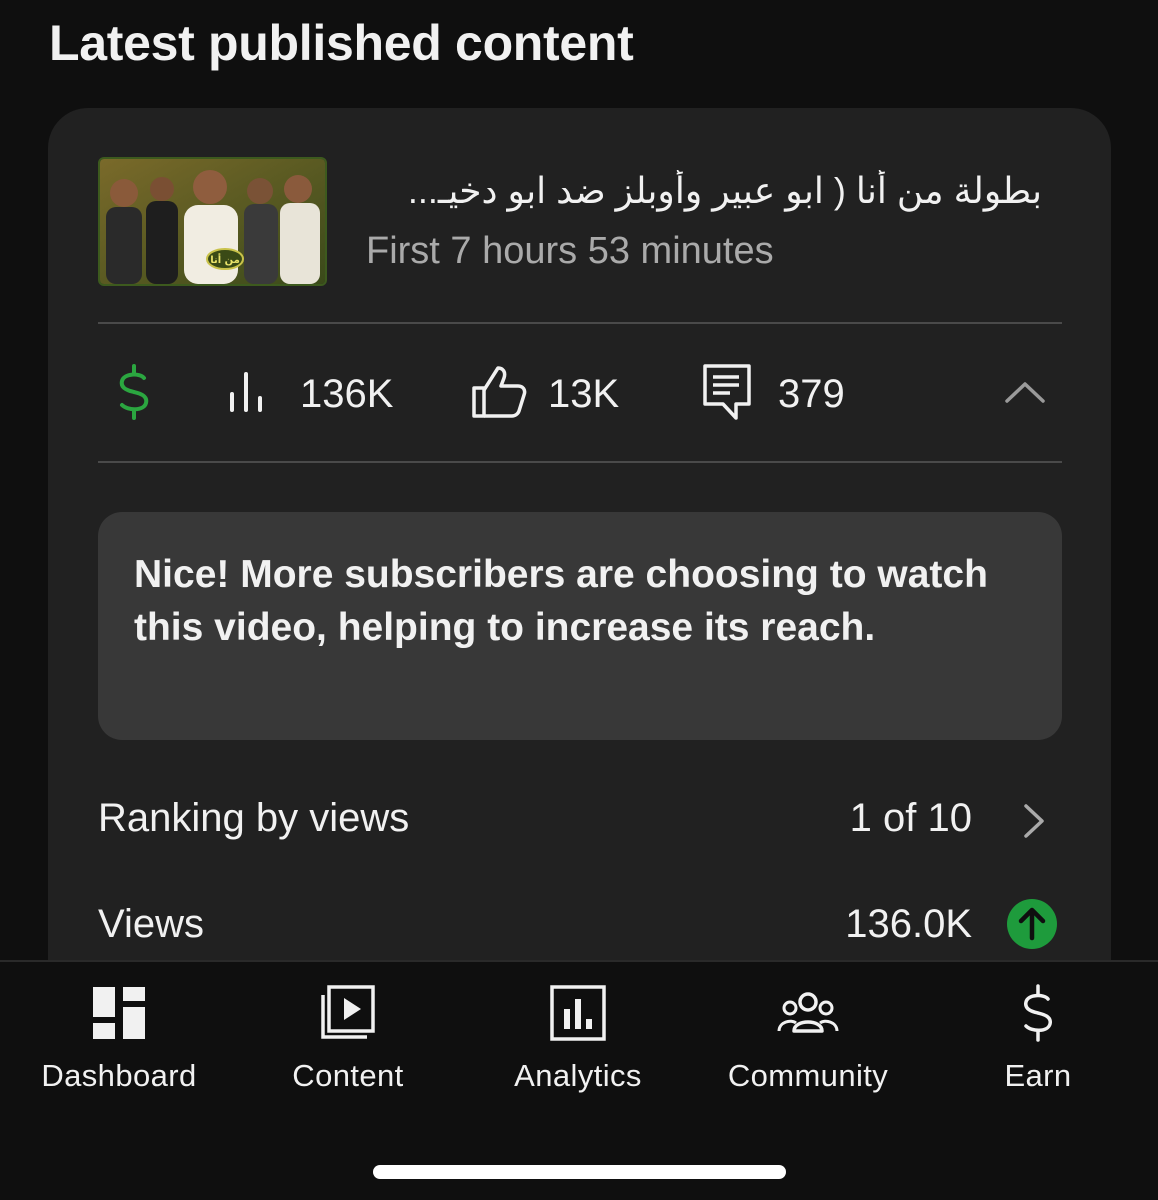 The height and width of the screenshot is (1200, 1158). Describe the element at coordinates (1038, 1075) in the screenshot. I see `nav-label-earn: Earn` at that location.